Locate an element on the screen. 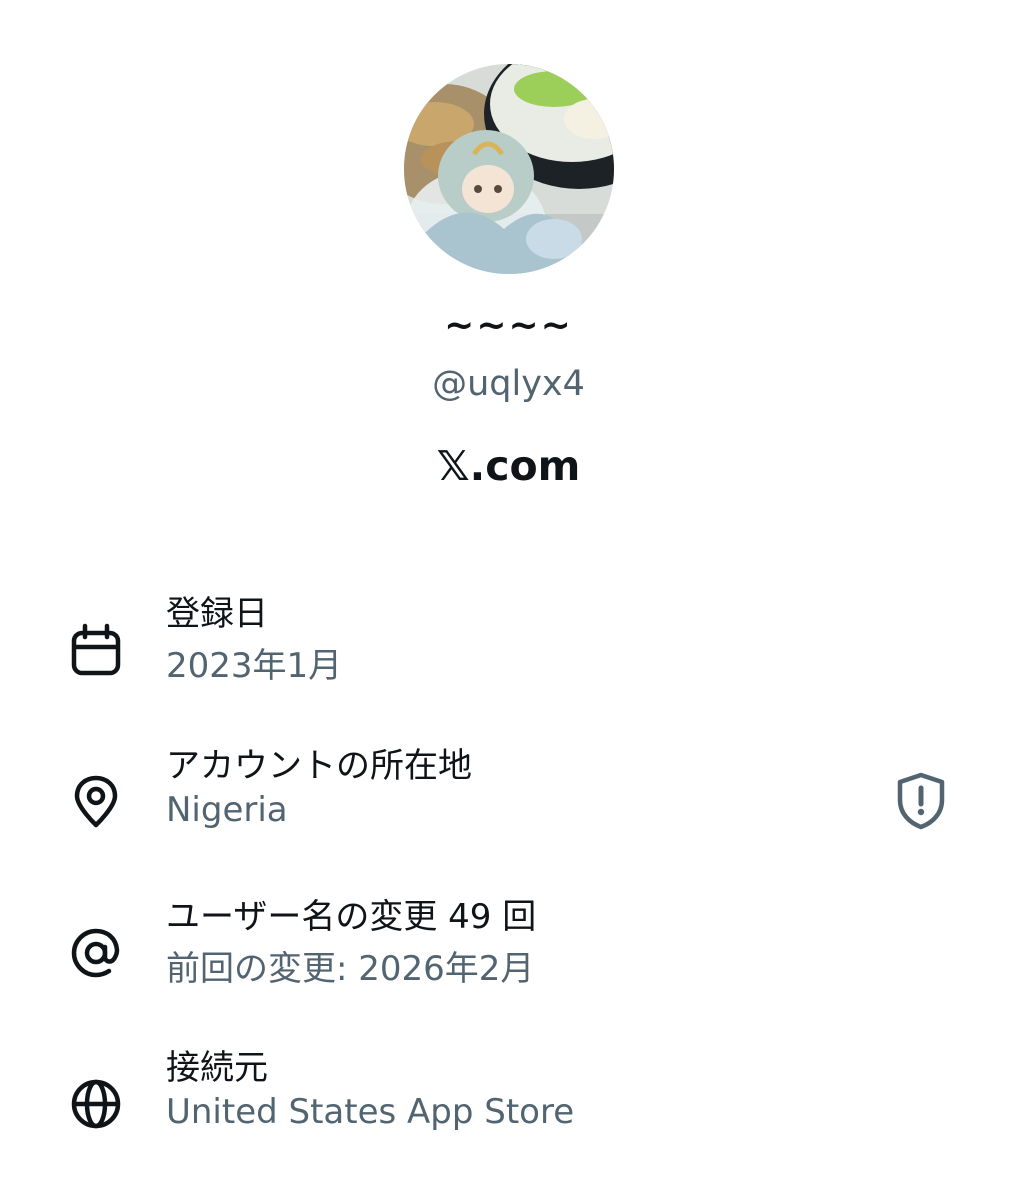 Image resolution: width=1017 pixels, height=1200 pixels. profile-avatar is located at coordinates (509, 169).